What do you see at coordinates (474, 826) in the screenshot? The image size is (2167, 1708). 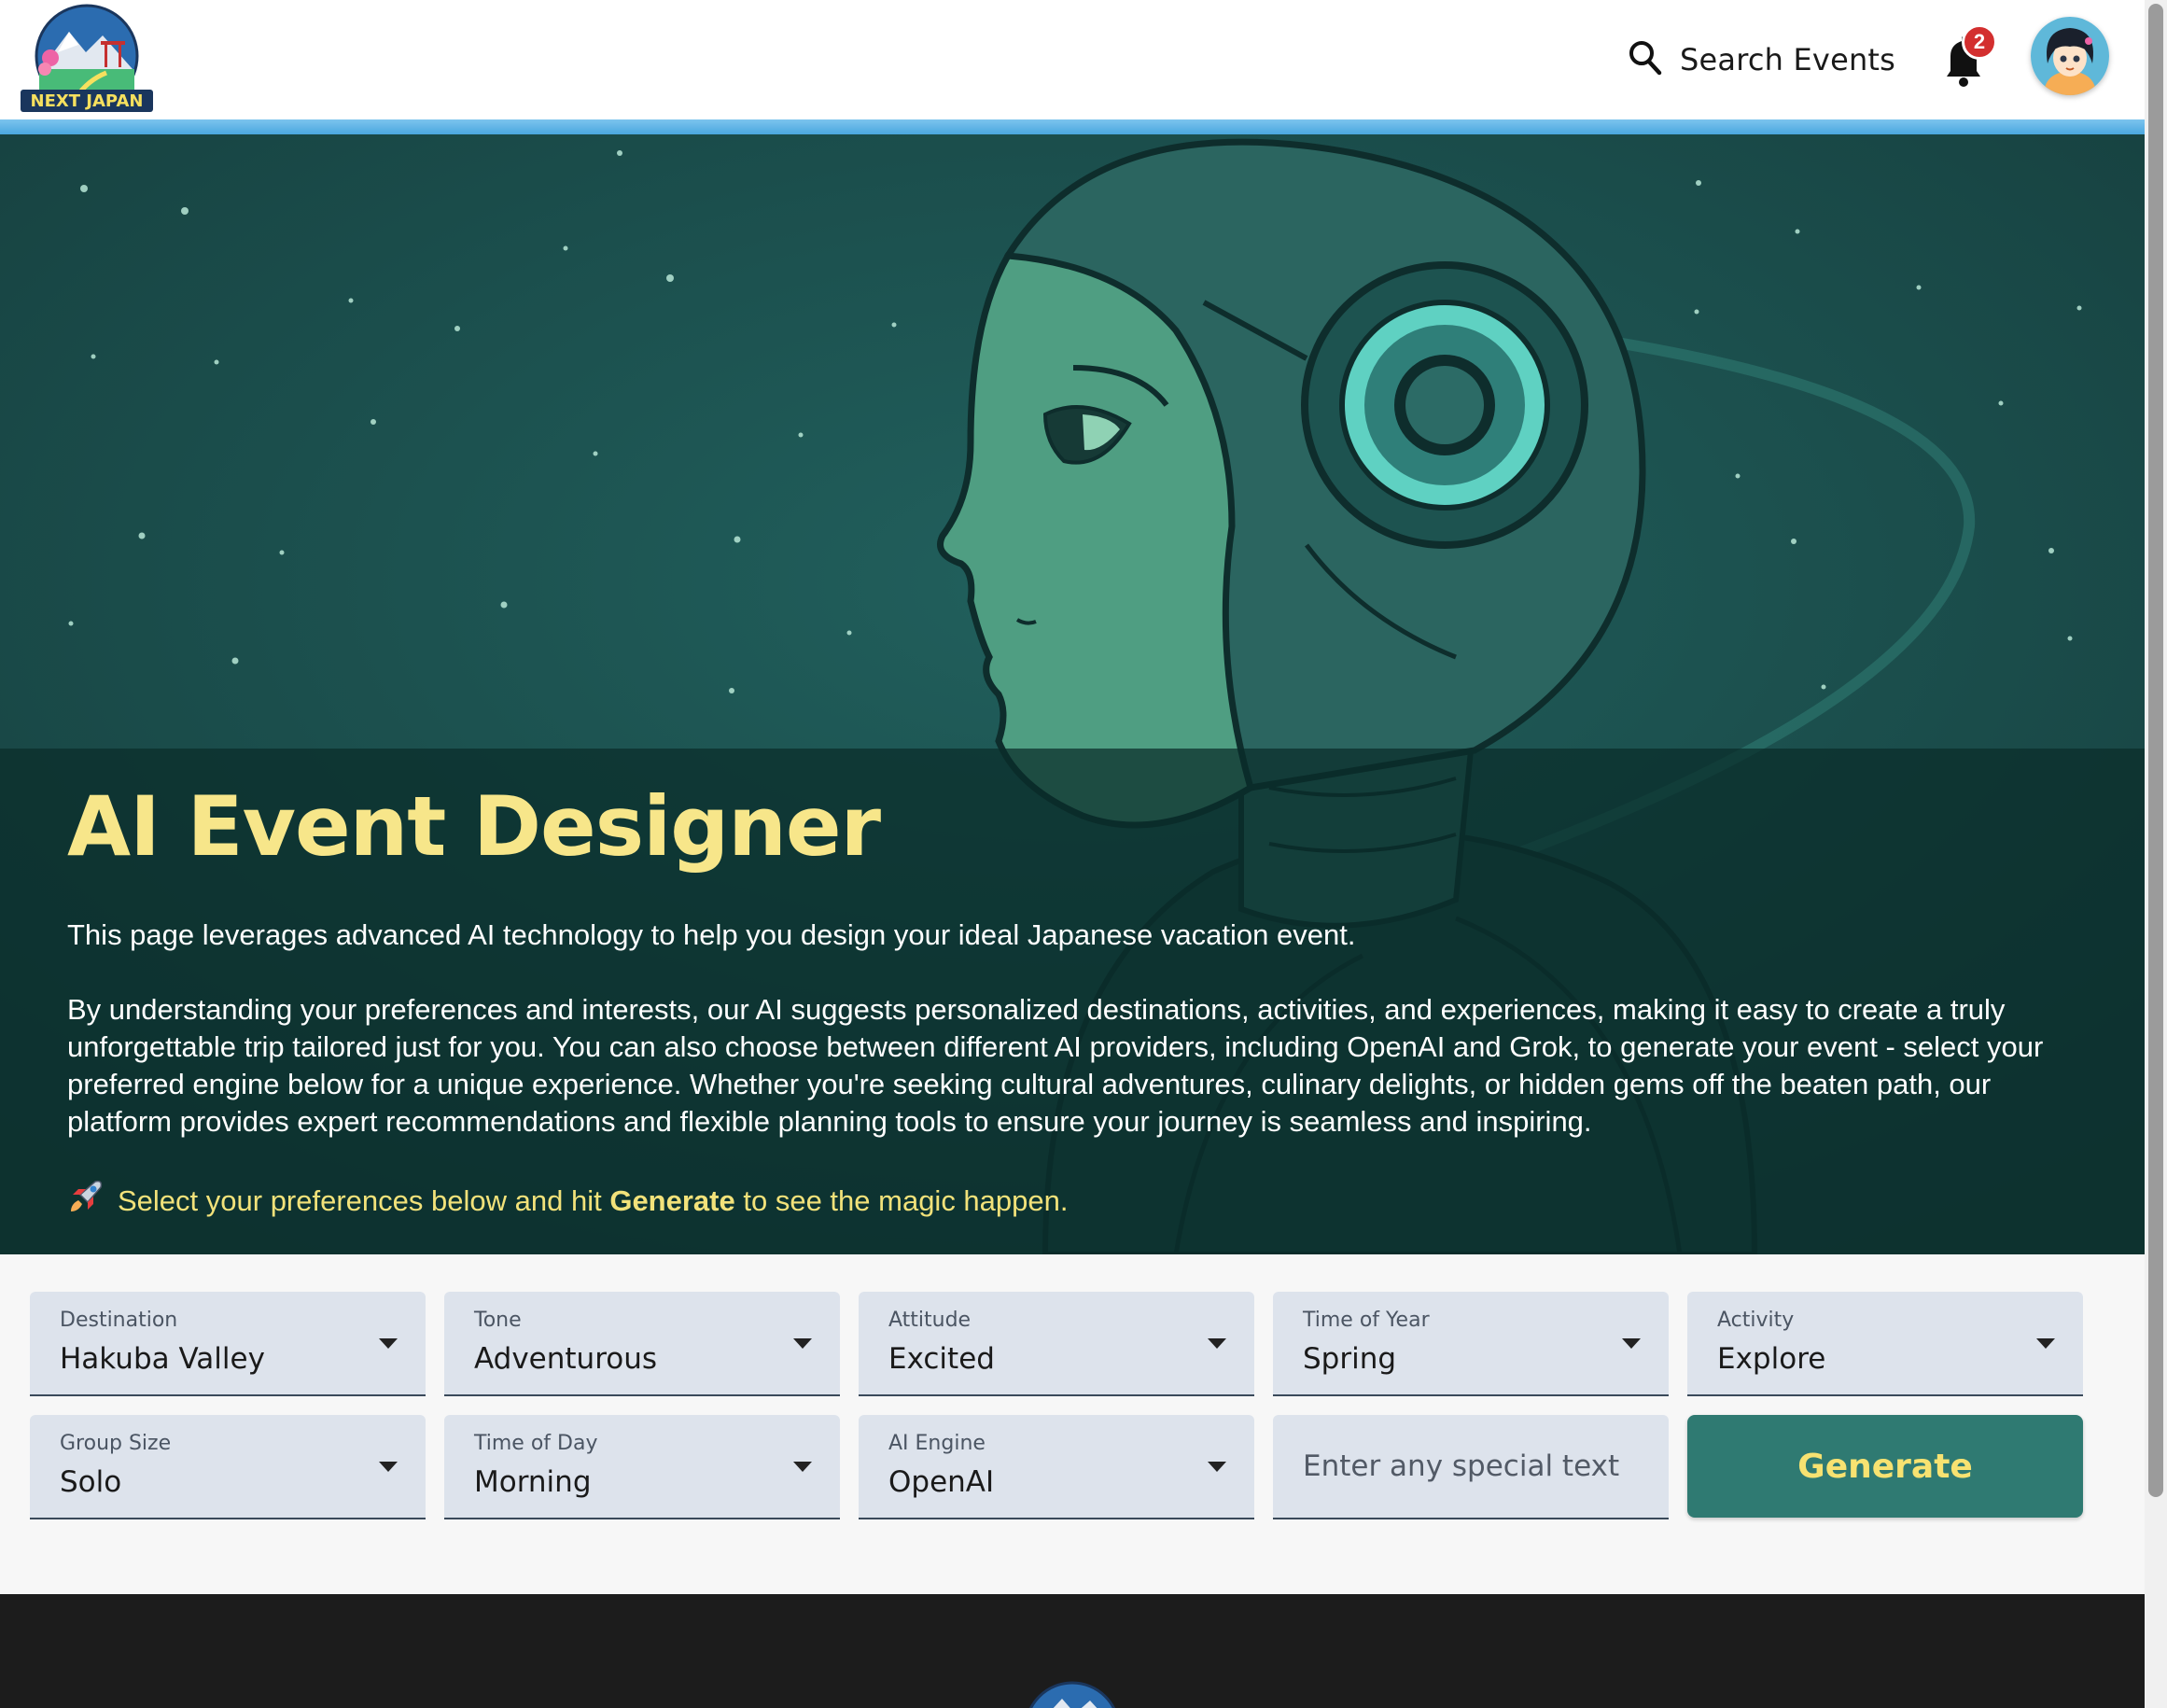 I see `page-title: AI Event Designer` at bounding box center [474, 826].